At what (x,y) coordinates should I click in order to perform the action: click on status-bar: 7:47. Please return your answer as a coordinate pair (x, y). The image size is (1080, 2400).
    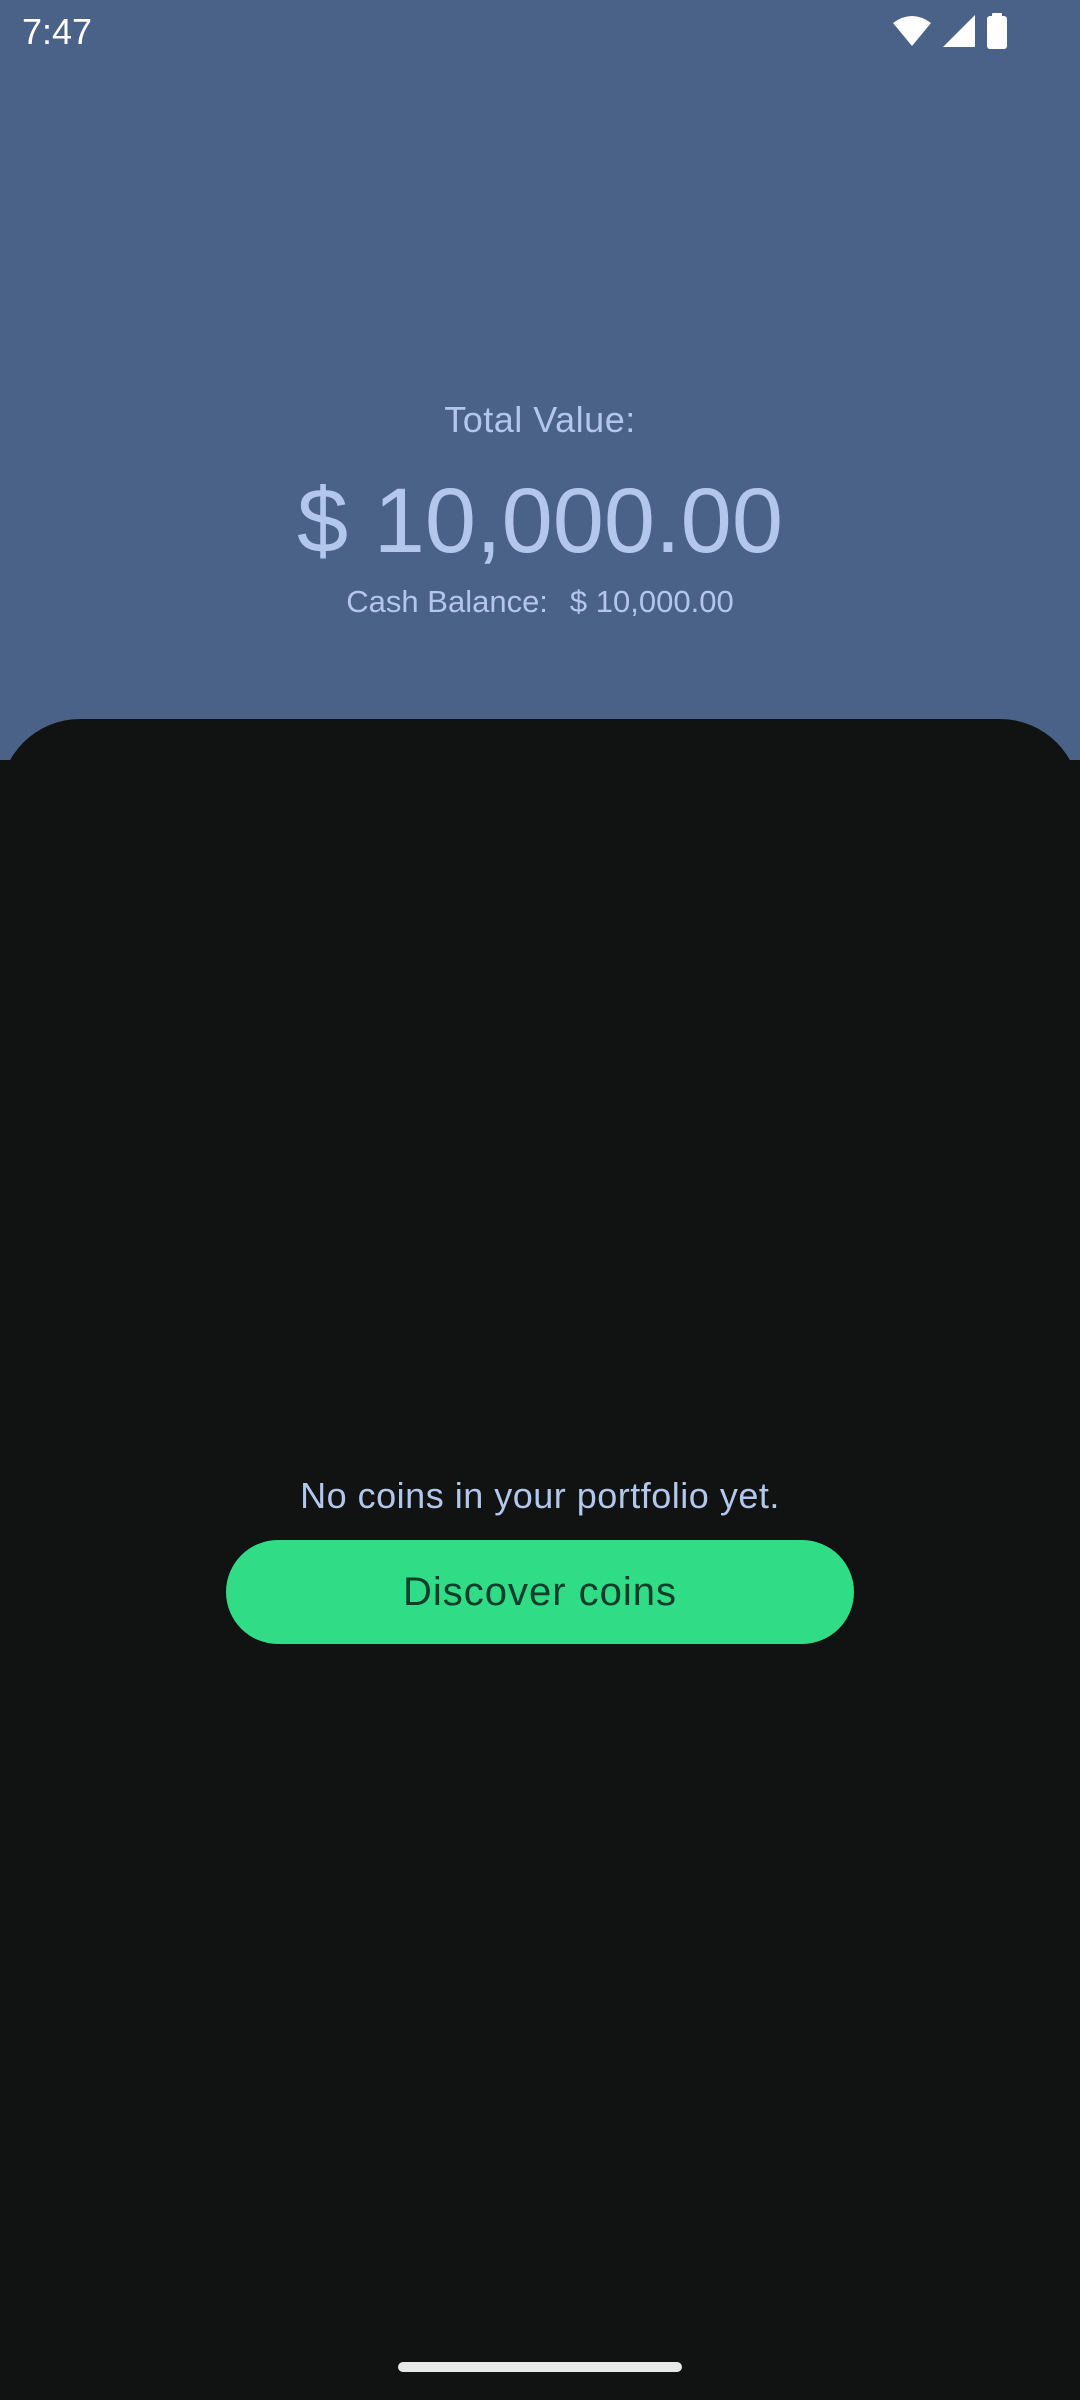
    Looking at the image, I should click on (540, 32).